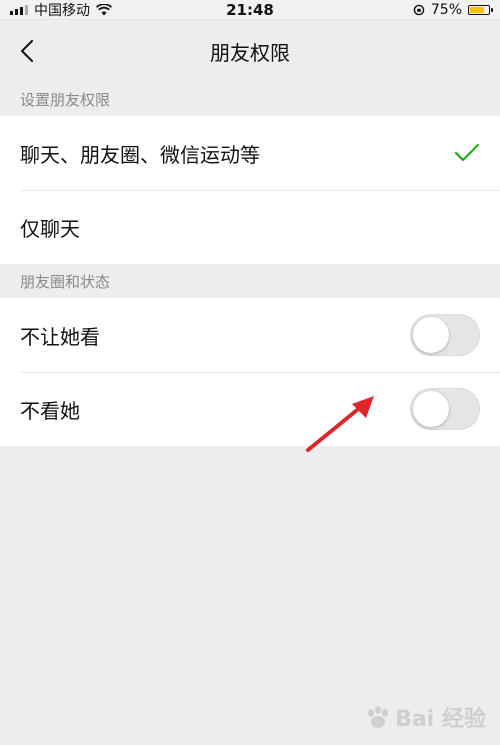 The height and width of the screenshot is (745, 500). I want to click on page-title: 朋友权限, so click(250, 52).